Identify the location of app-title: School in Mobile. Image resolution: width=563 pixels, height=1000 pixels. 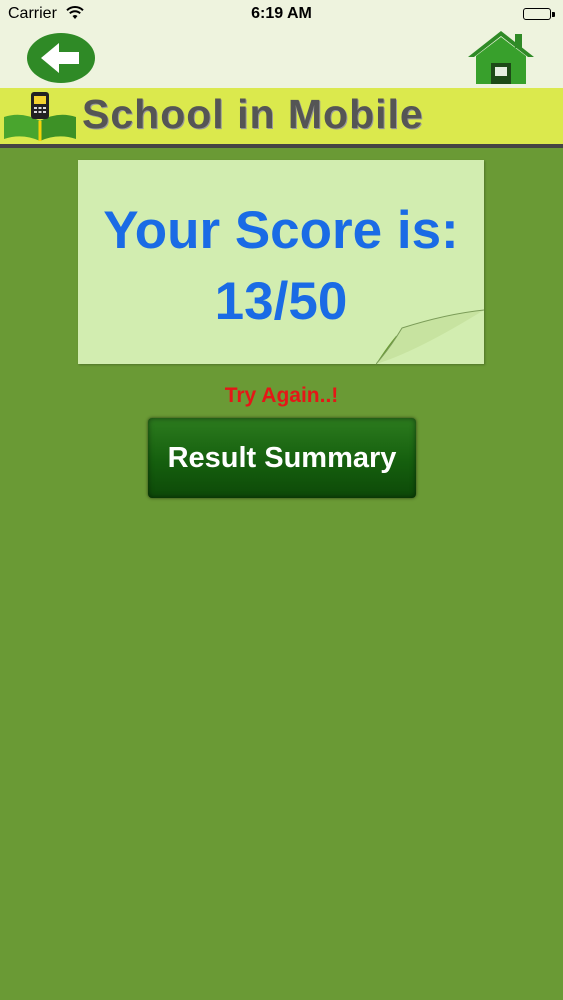
(253, 114).